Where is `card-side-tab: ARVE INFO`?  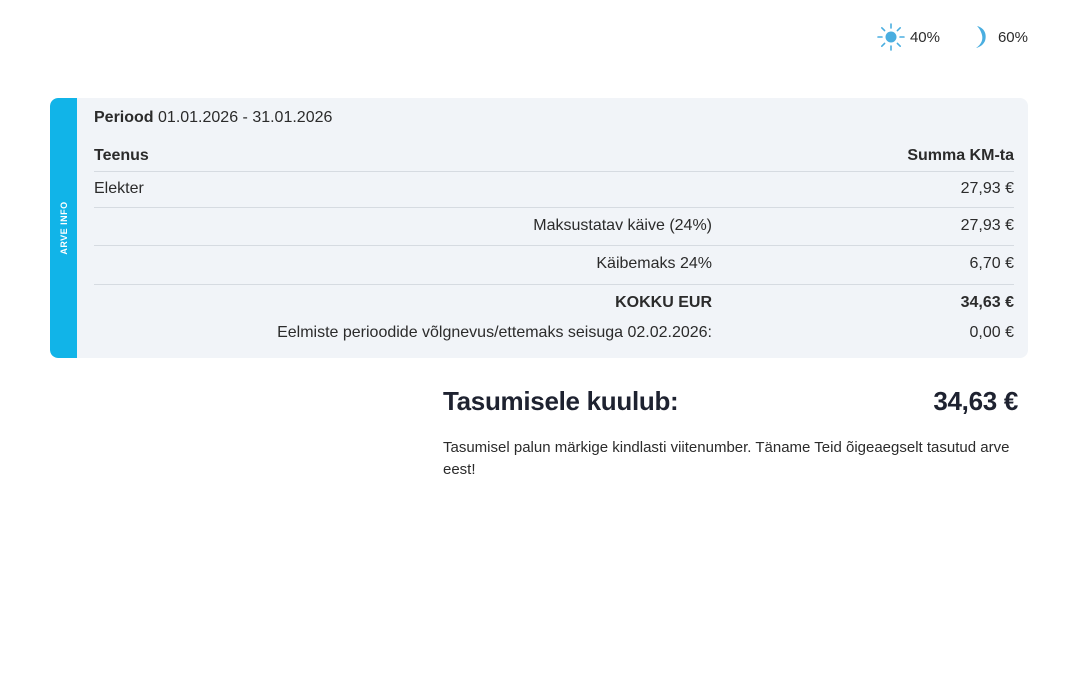
card-side-tab: ARVE INFO is located at coordinates (63, 228).